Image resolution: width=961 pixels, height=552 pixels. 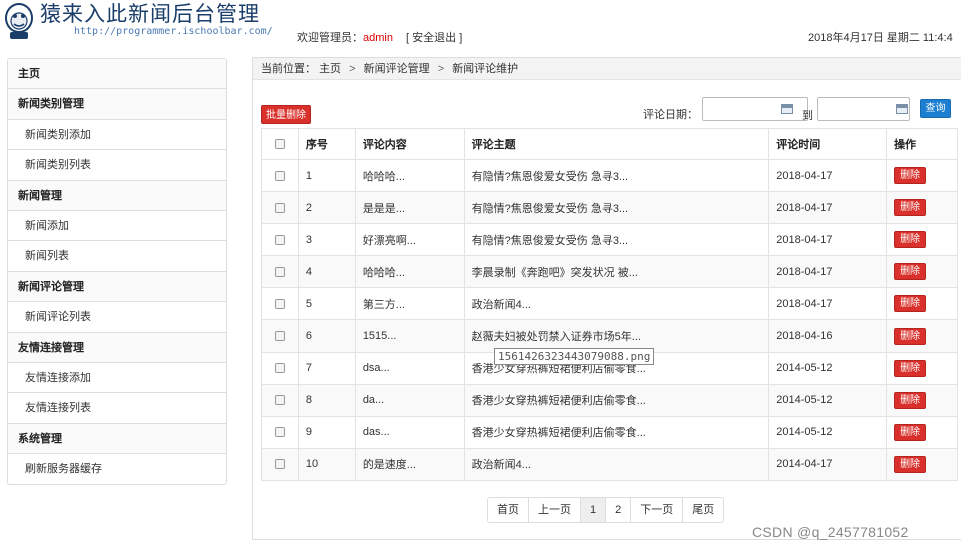 I want to click on page-number-button: 2, so click(x=619, y=510).